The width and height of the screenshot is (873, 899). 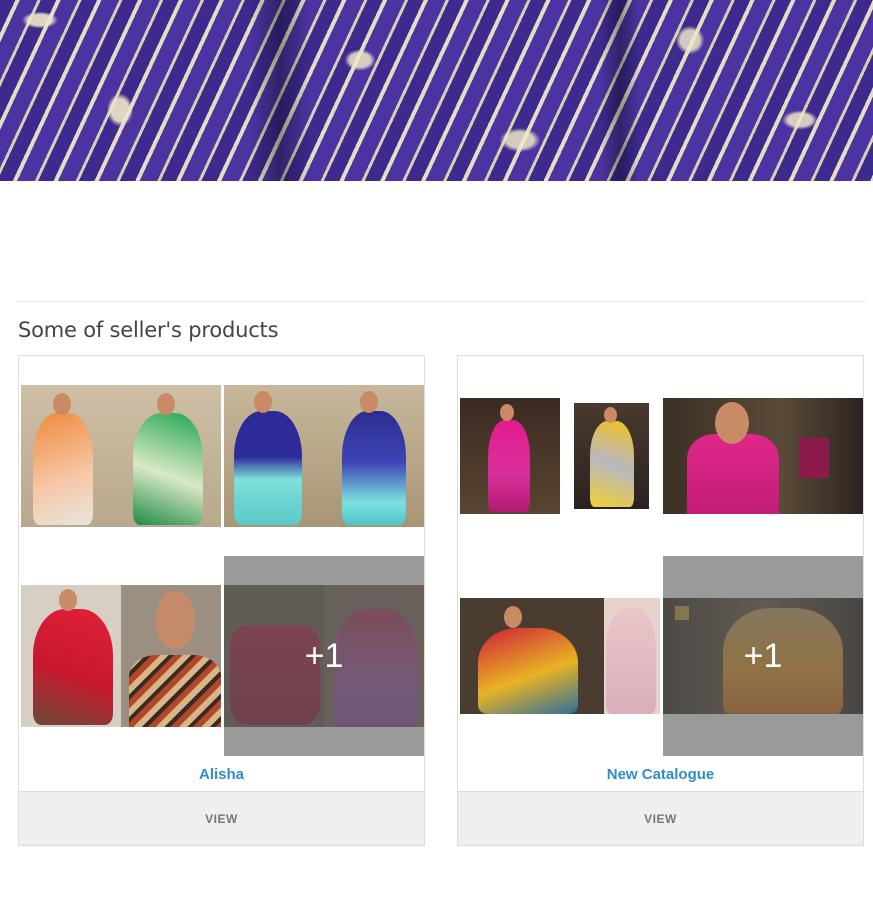 I want to click on catalog-name-link: Alisha, so click(x=221, y=774).